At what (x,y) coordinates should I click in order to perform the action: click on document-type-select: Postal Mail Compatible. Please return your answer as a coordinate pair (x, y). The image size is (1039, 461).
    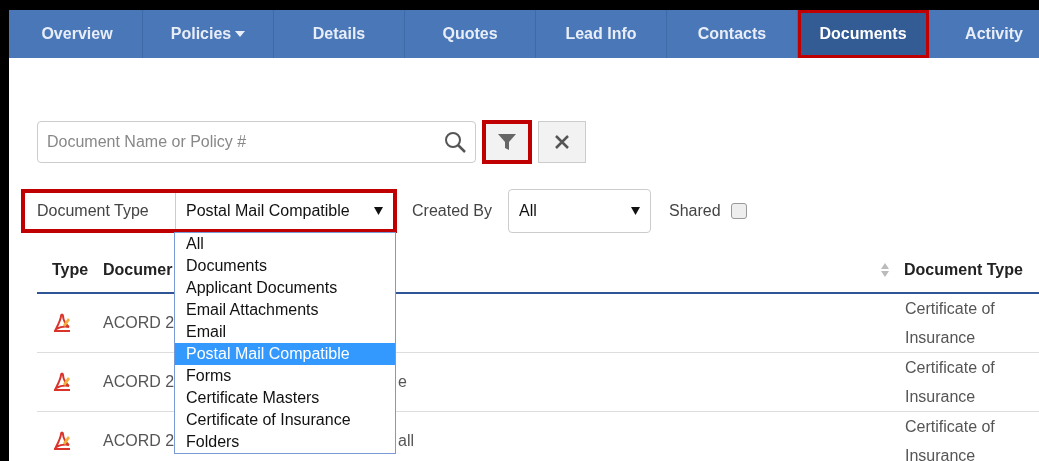
    Looking at the image, I should click on (284, 211).